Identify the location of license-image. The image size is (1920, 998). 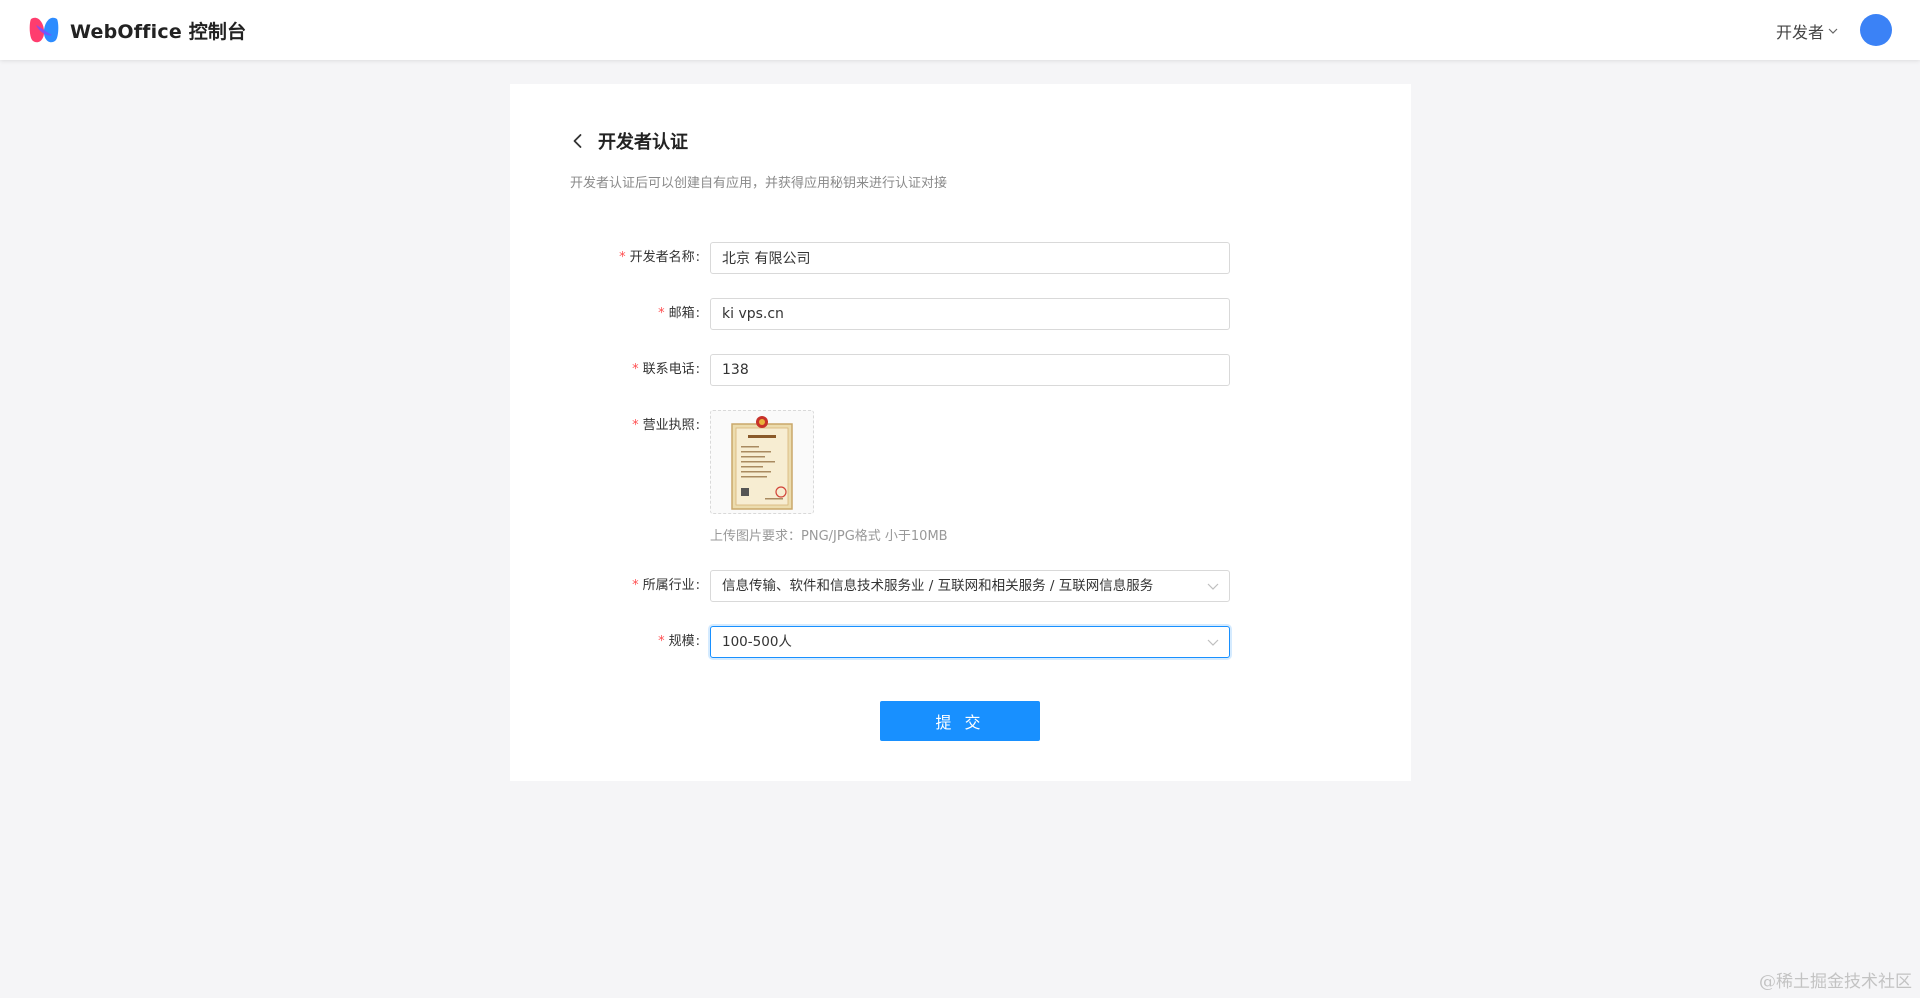
(762, 463).